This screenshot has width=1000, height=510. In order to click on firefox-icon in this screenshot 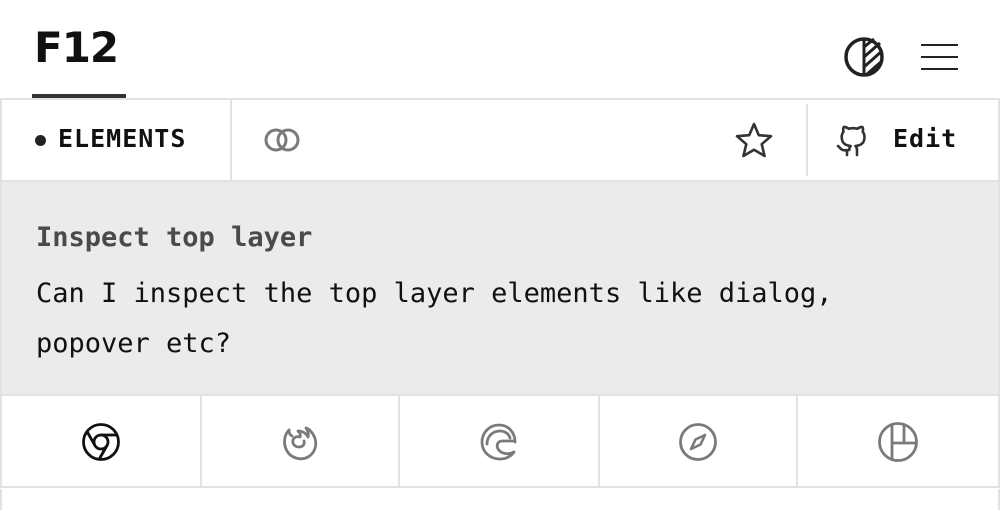, I will do `click(300, 443)`.